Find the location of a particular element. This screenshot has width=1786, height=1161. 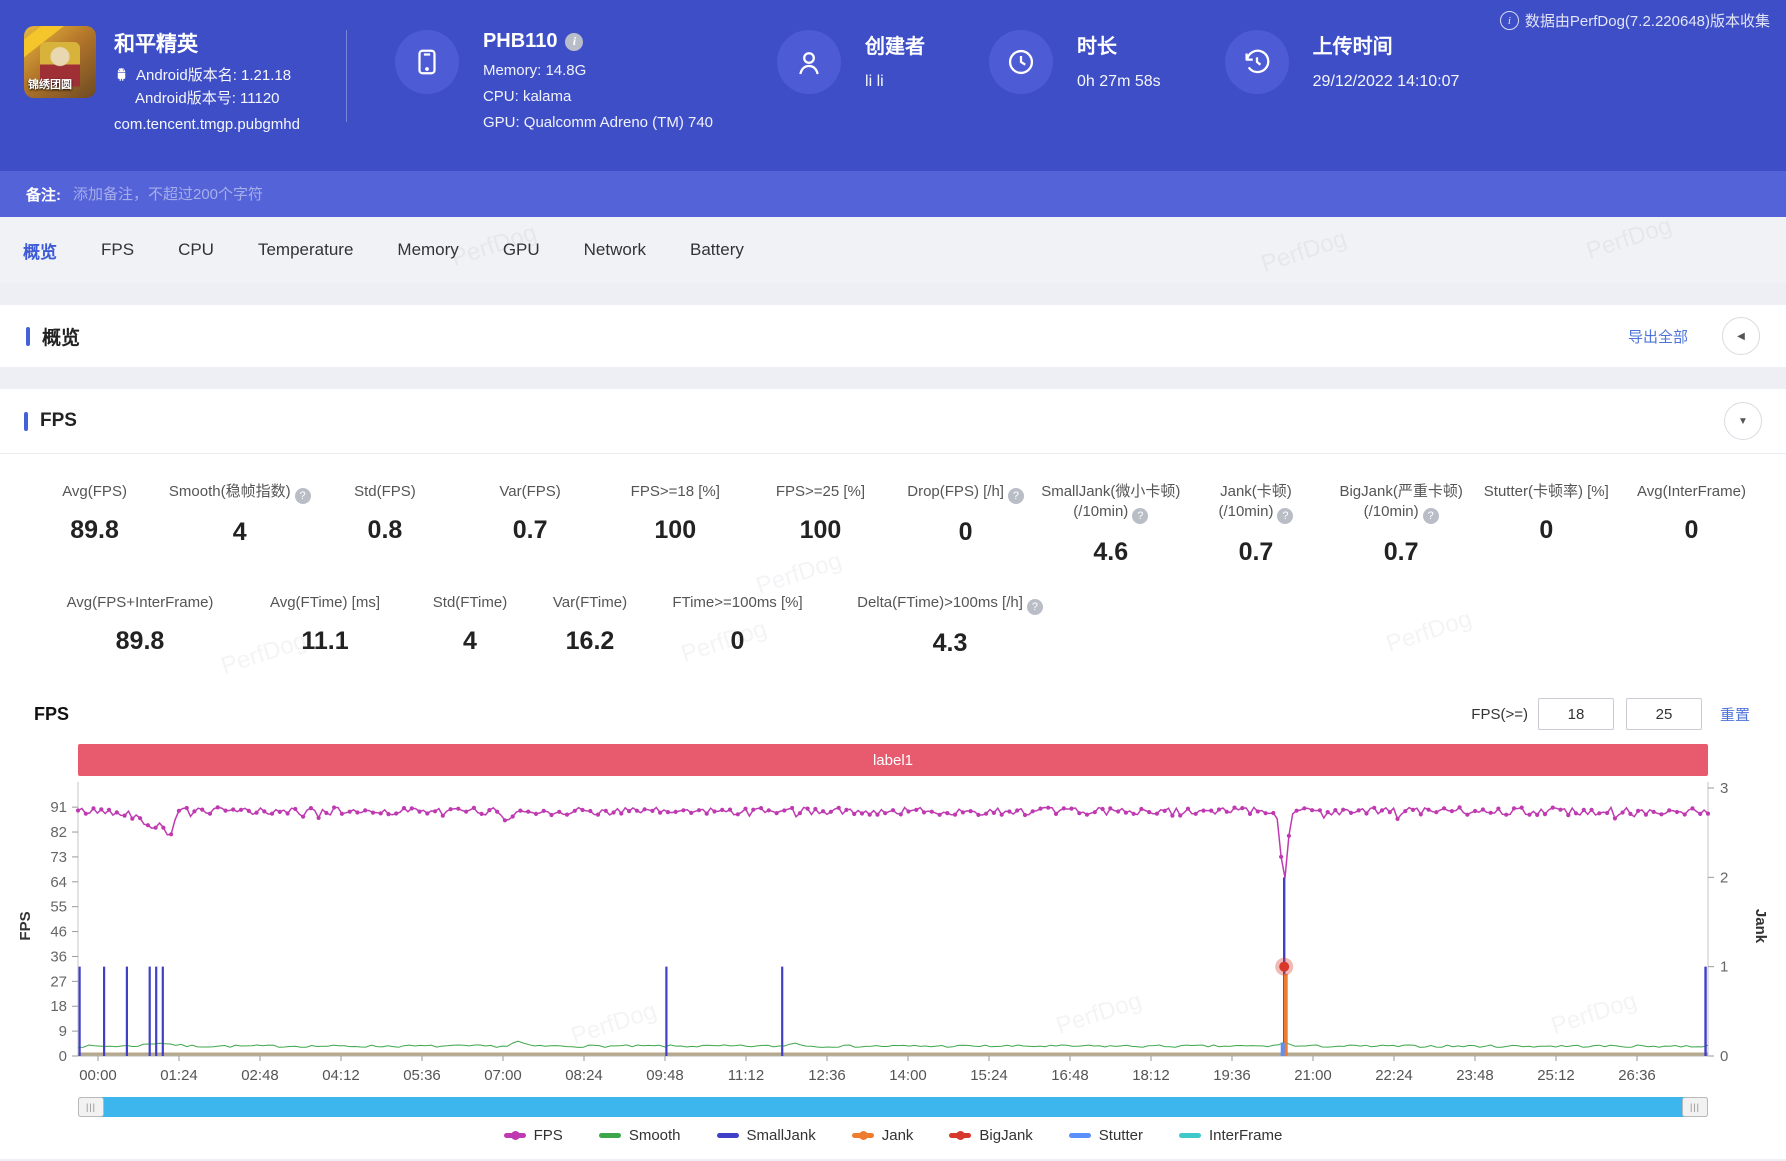

device-info-icon: i is located at coordinates (574, 41).